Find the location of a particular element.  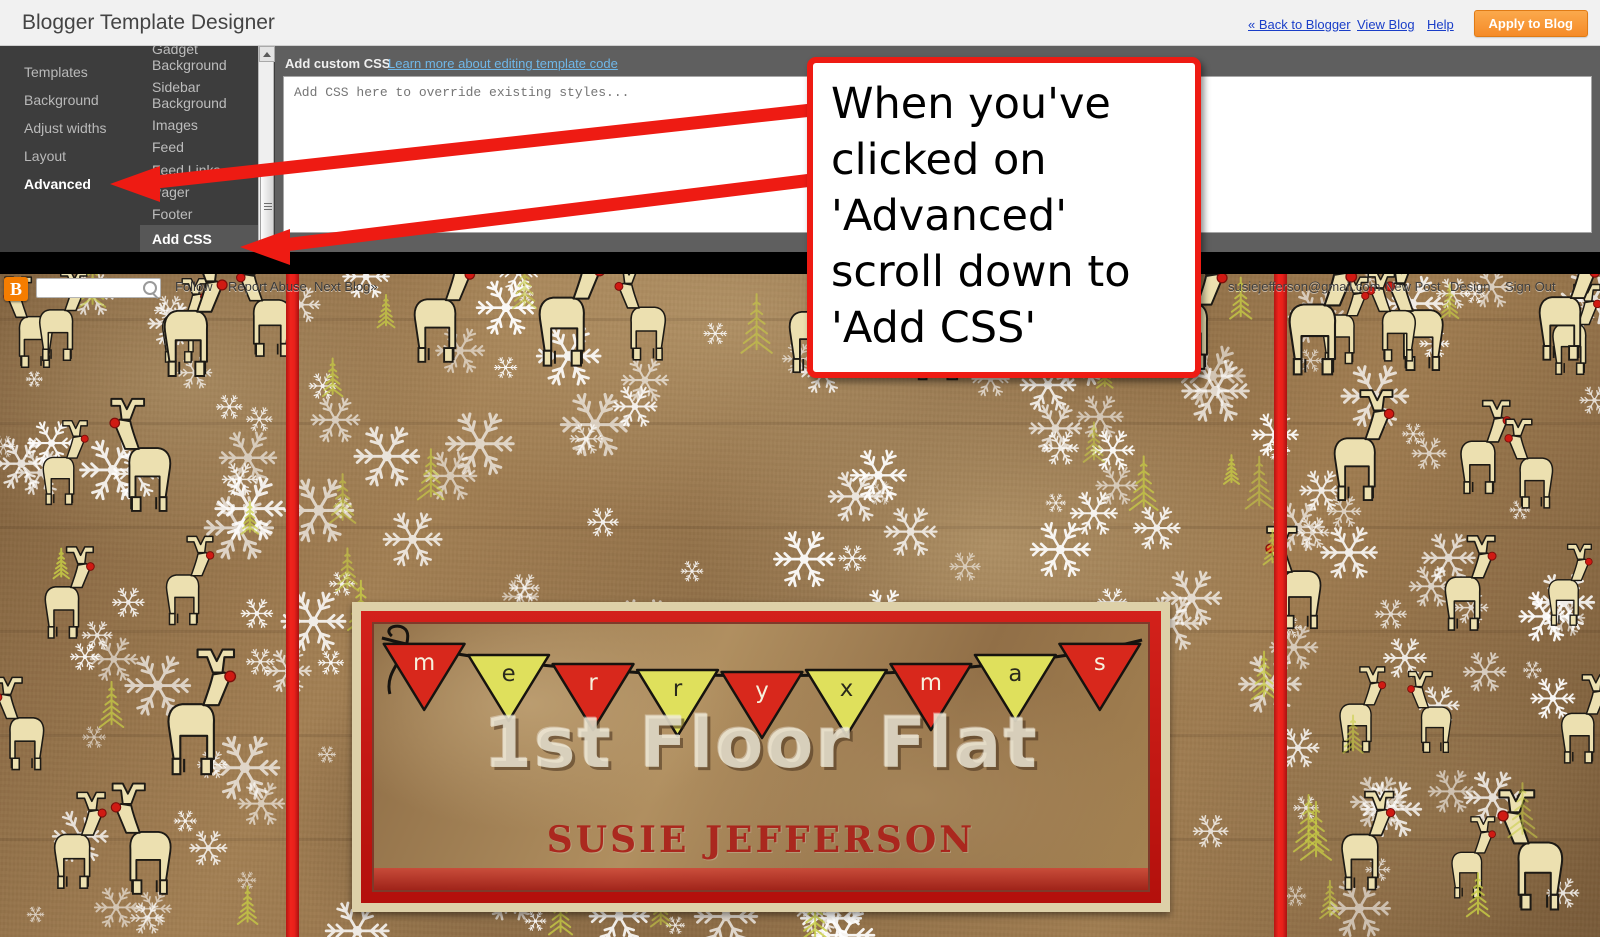

sidebar-item-background: Background is located at coordinates (70, 100).